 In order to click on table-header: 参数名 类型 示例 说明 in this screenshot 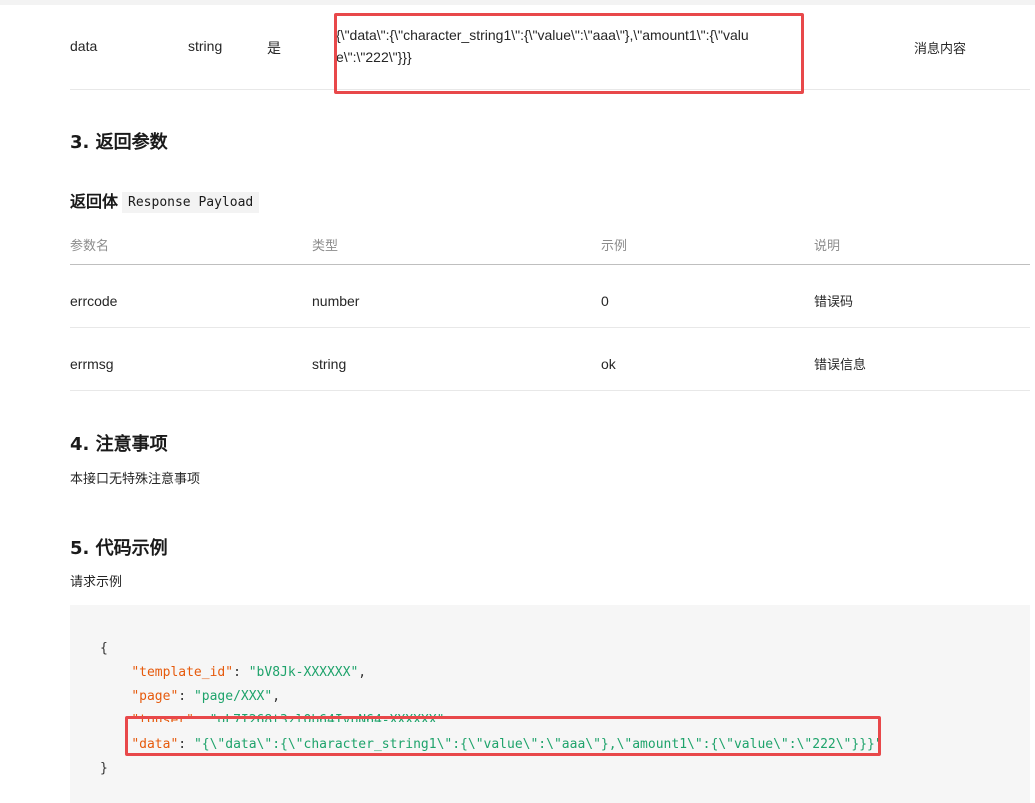, I will do `click(550, 243)`.